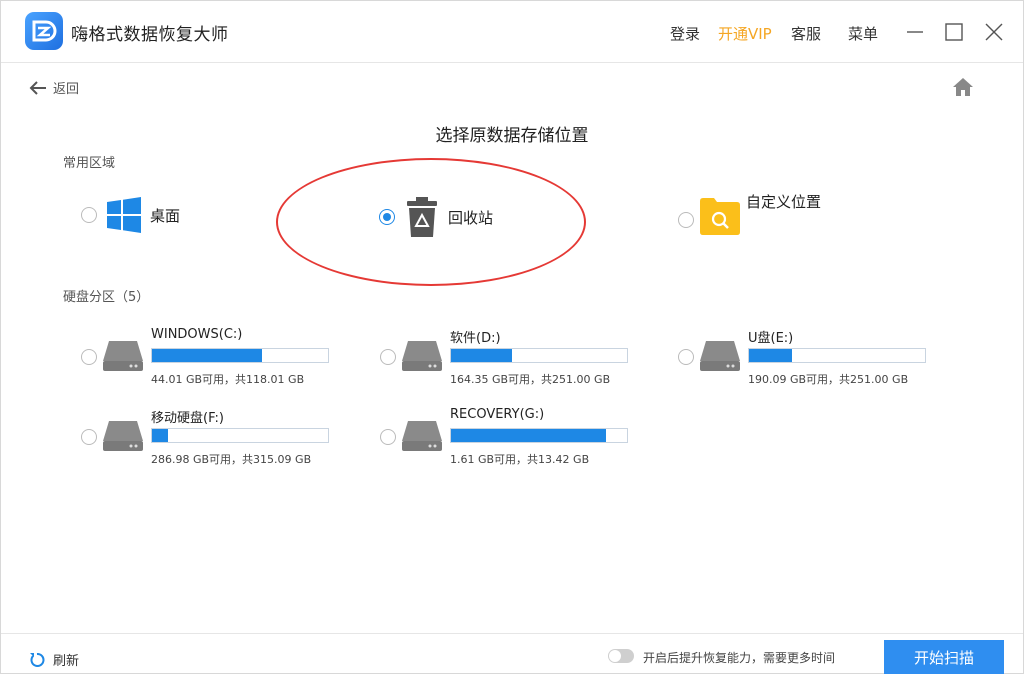 This screenshot has height=674, width=1024. I want to click on option-recycle-bin: 回收站, so click(436, 217).